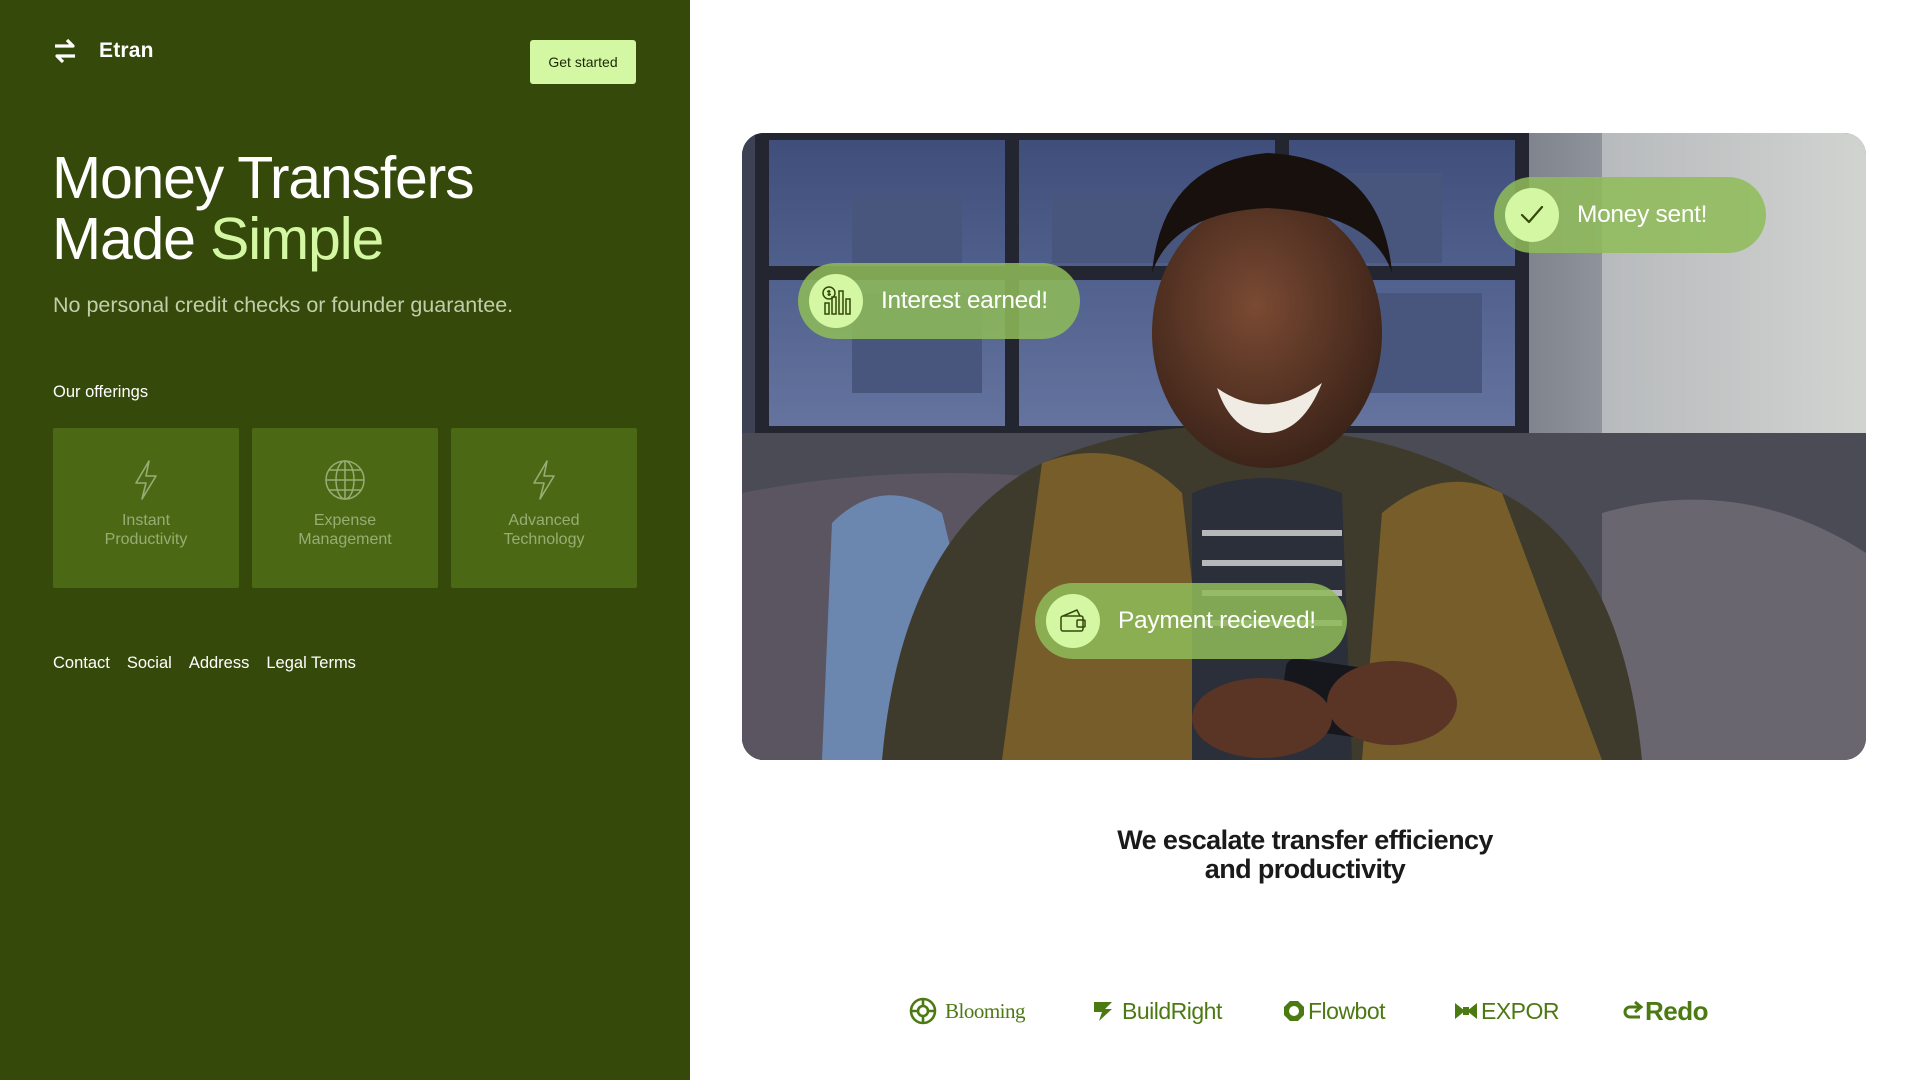 This screenshot has width=1920, height=1080. I want to click on partner-name: Flowbot, so click(1347, 1010).